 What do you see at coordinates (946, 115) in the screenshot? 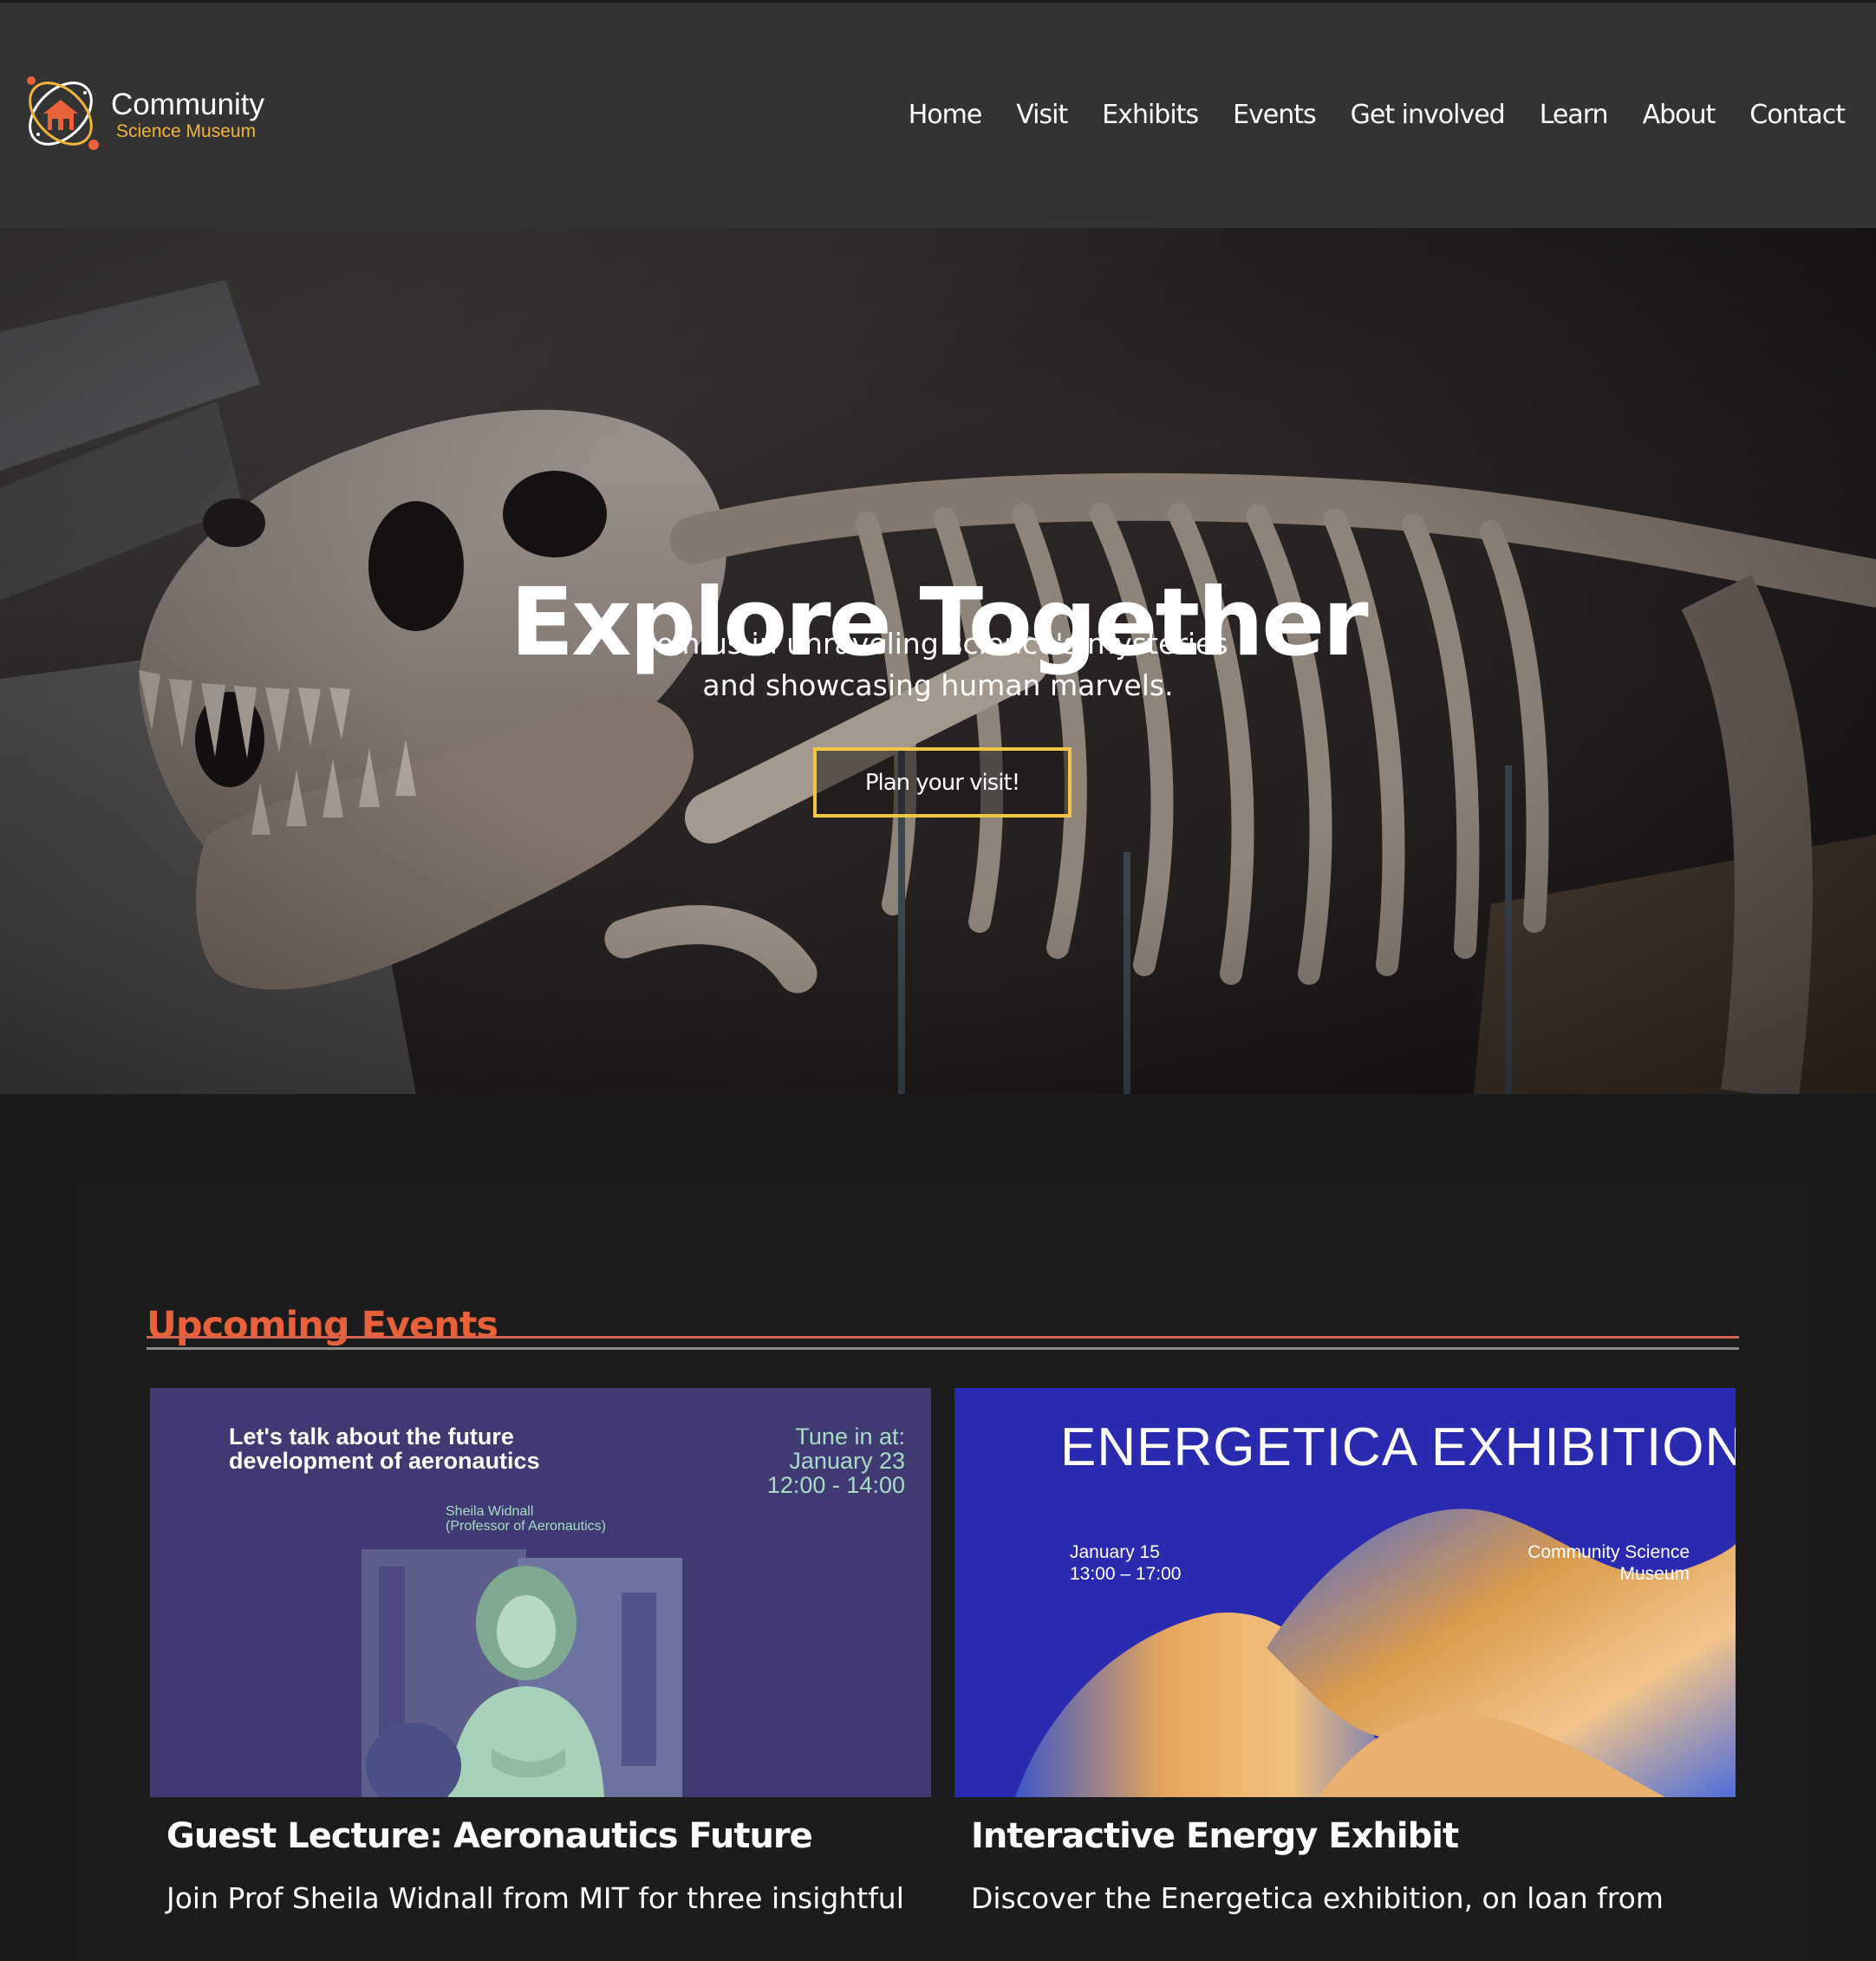
I see `nav-home: Home` at bounding box center [946, 115].